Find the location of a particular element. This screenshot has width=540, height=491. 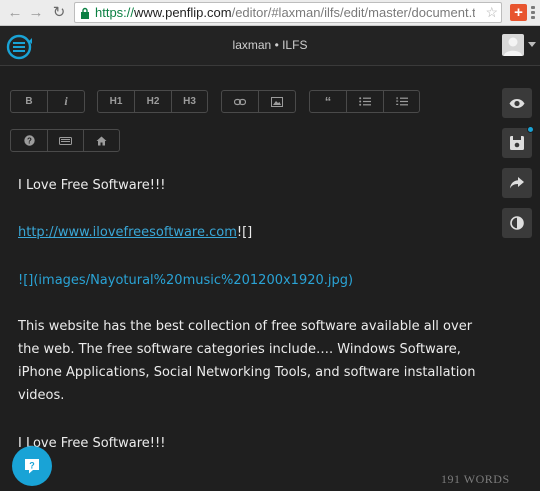

bullet-list-button is located at coordinates (365, 101).